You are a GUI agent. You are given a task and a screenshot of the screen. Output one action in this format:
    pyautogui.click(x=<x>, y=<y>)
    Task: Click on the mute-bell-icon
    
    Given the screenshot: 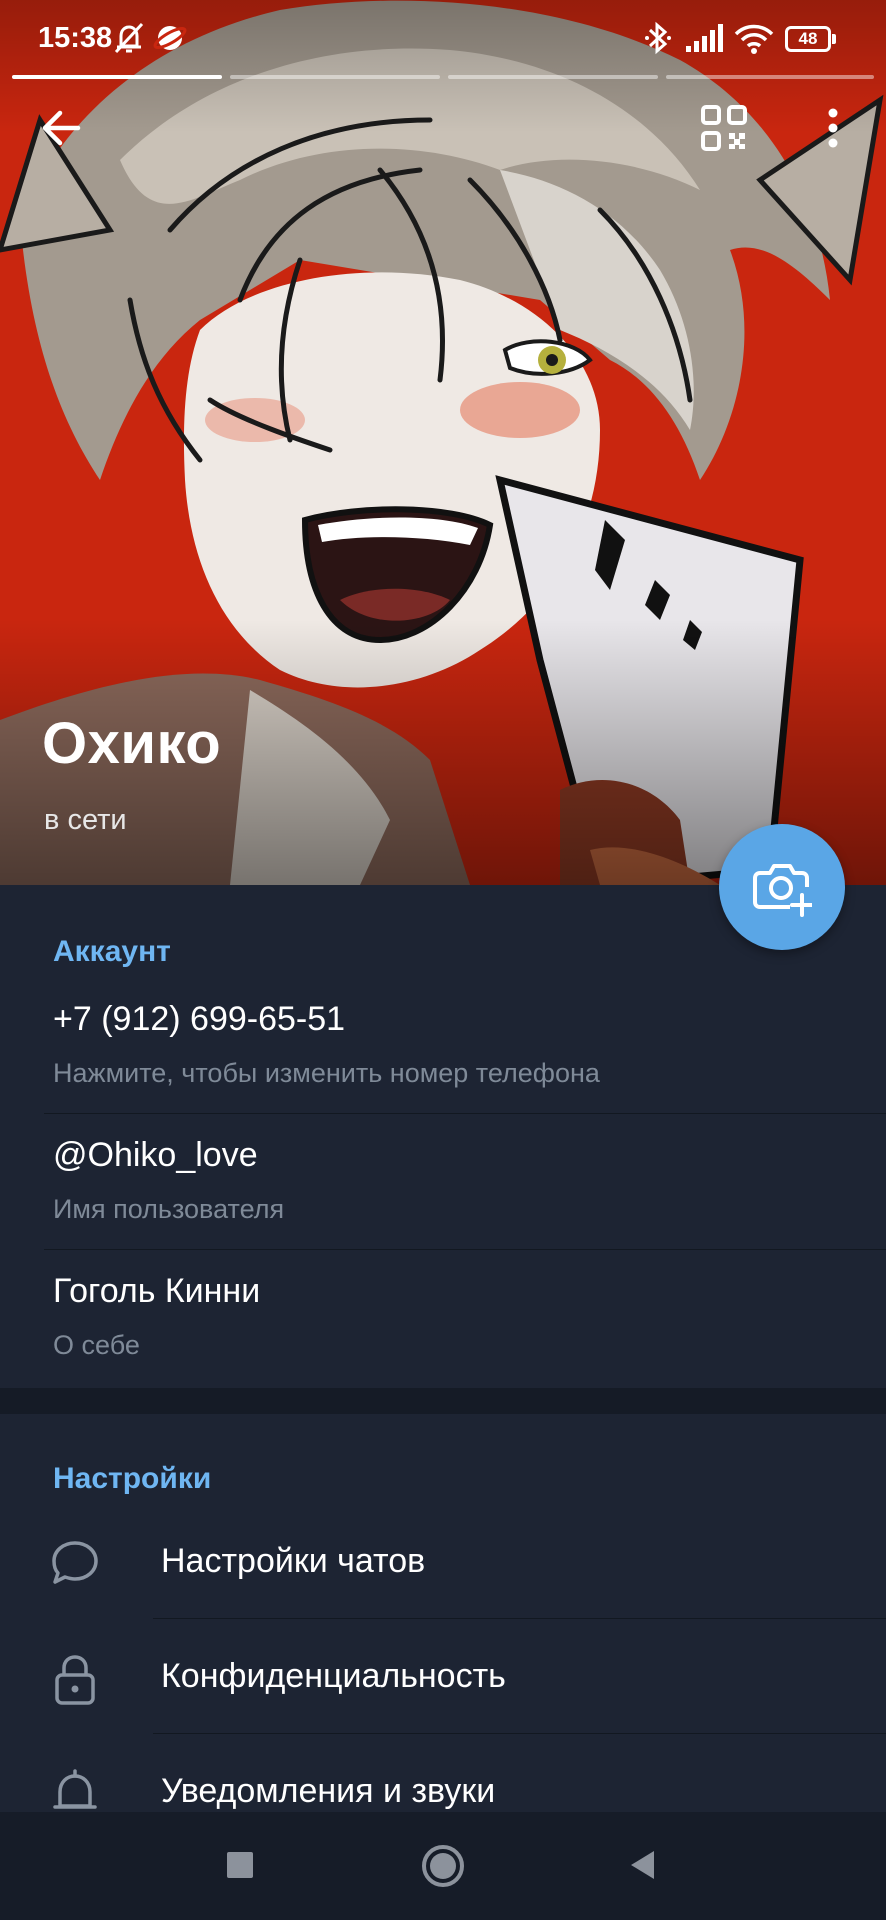 What is the action you would take?
    pyautogui.click(x=129, y=38)
    